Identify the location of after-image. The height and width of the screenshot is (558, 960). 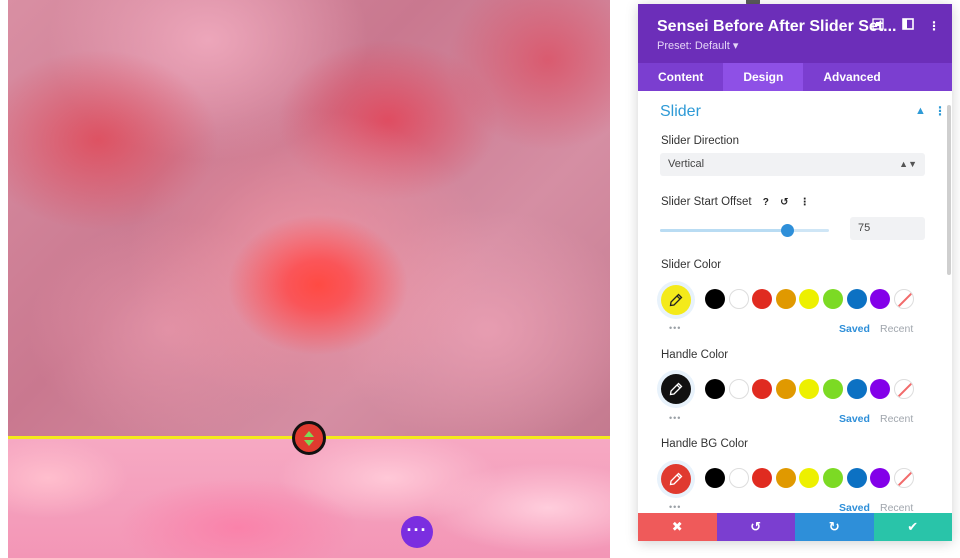
(309, 498).